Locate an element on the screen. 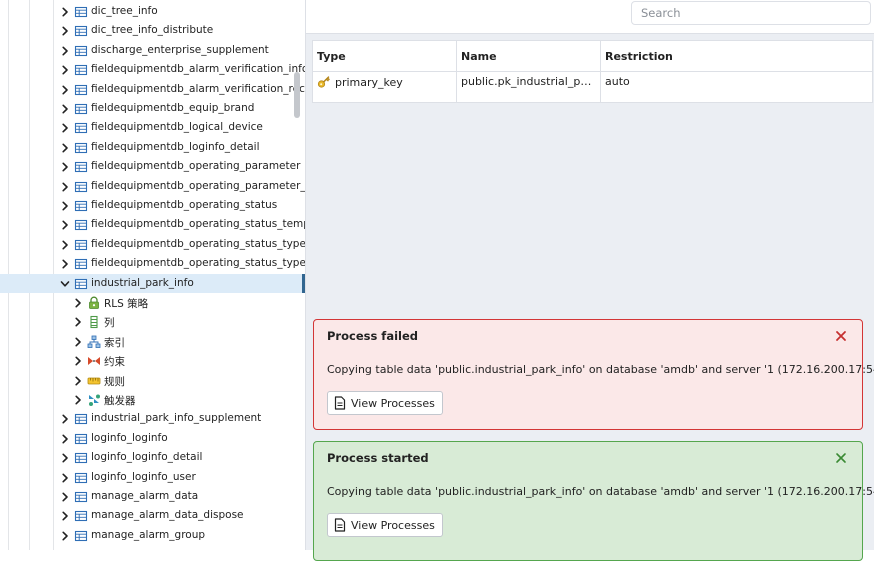 The width and height of the screenshot is (874, 561). tree-node-table: dic_tree_info_distribute is located at coordinates (152, 30).